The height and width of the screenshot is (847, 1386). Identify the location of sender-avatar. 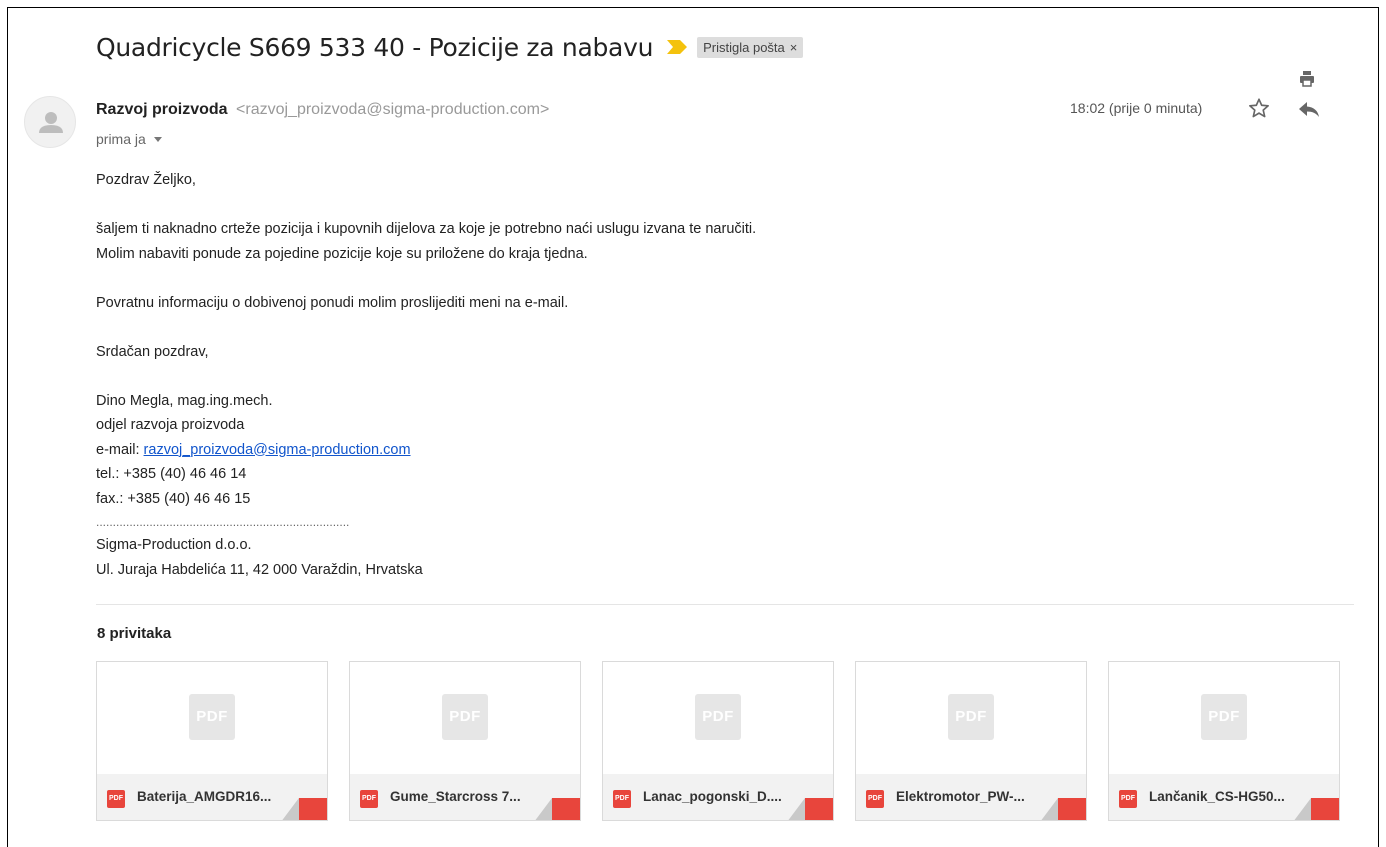
(50, 122).